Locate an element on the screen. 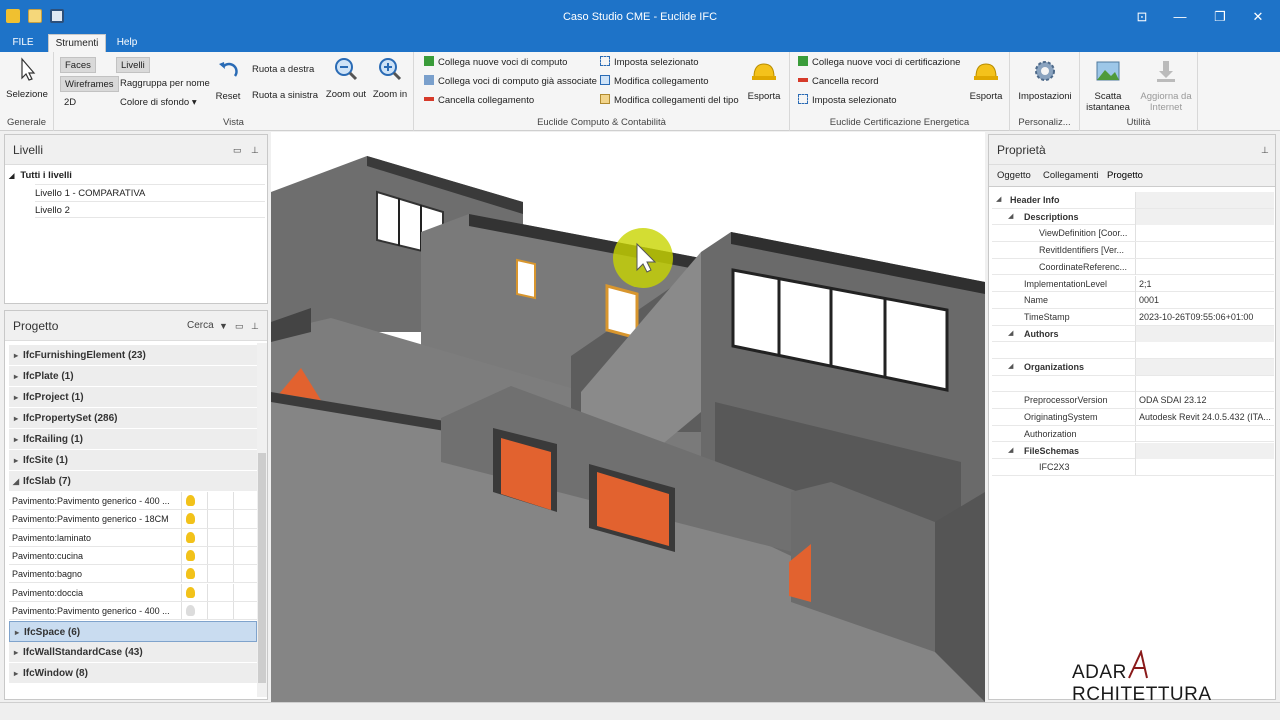  esporta-computo-button: Esporta is located at coordinates (764, 80).